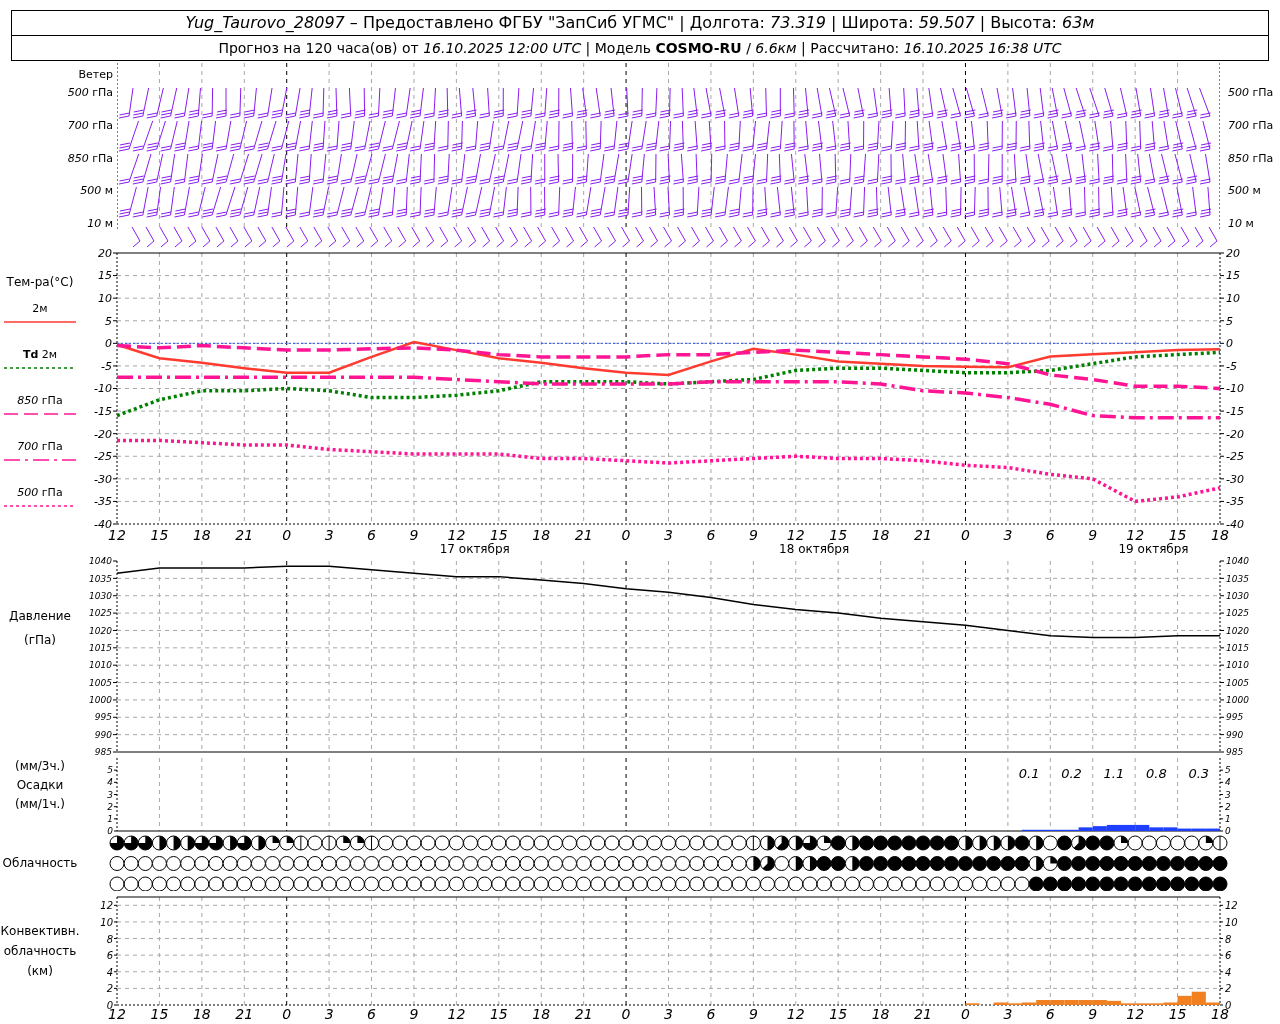 The width and height of the screenshot is (1280, 1024). Describe the element at coordinates (109, 939) in the screenshot. I see `axis-tick-label: 8` at that location.